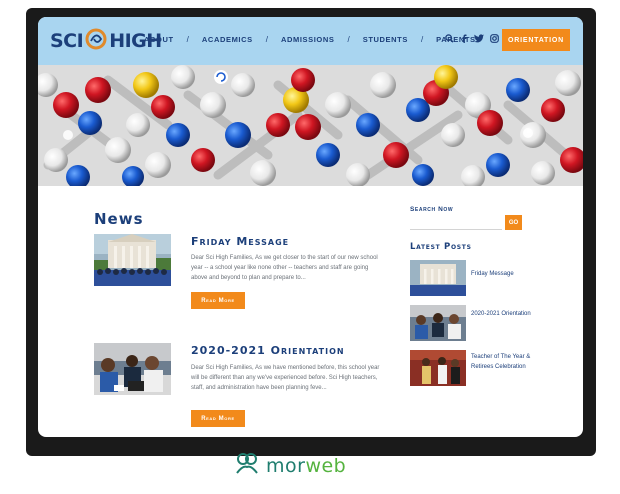 The width and height of the screenshot is (620, 494). I want to click on nav-item-academics: Academics, so click(227, 39).